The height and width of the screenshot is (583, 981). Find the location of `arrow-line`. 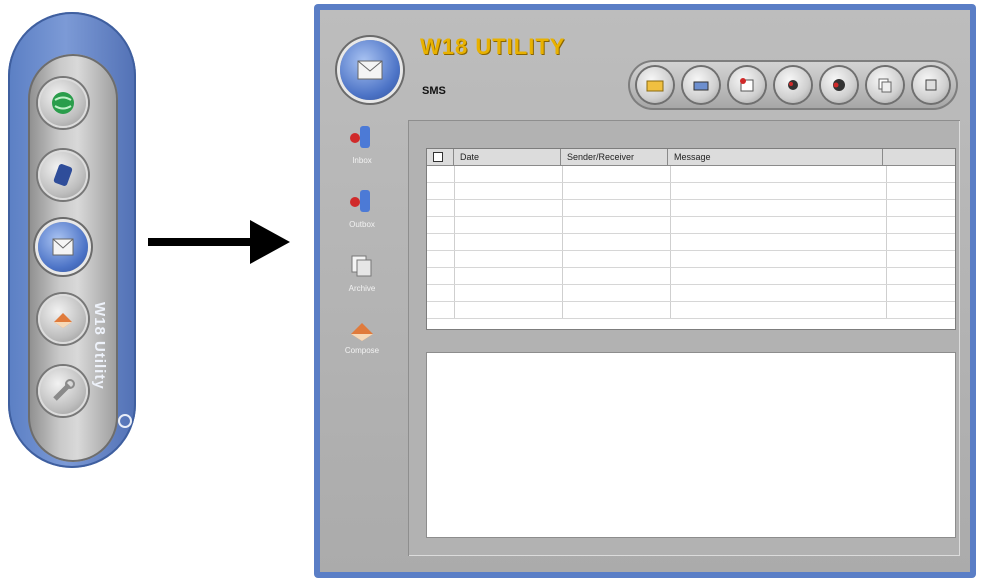

arrow-line is located at coordinates (200, 242).